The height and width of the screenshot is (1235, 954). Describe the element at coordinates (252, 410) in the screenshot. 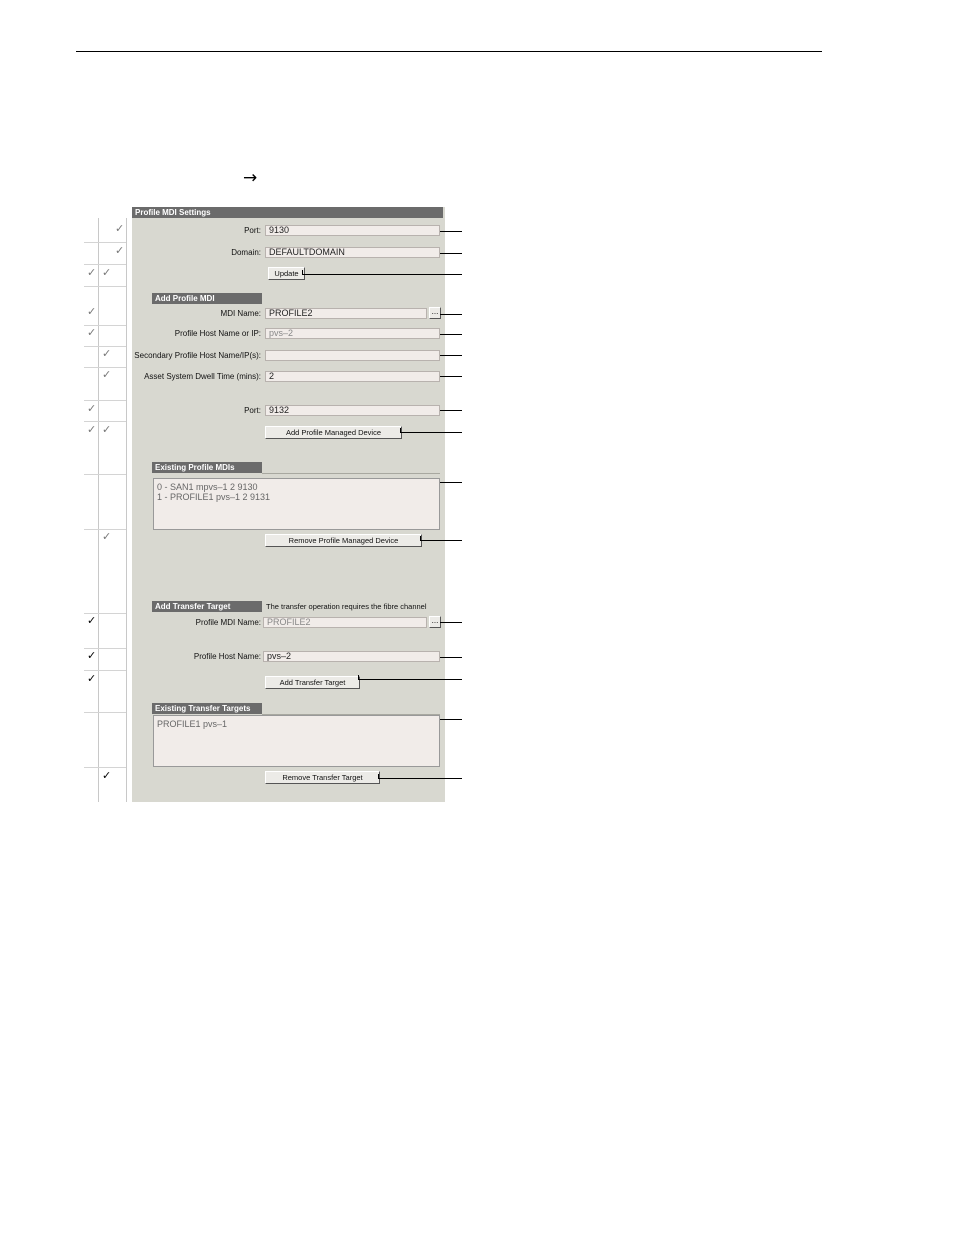

I see `mdi-port-label: Port:` at that location.